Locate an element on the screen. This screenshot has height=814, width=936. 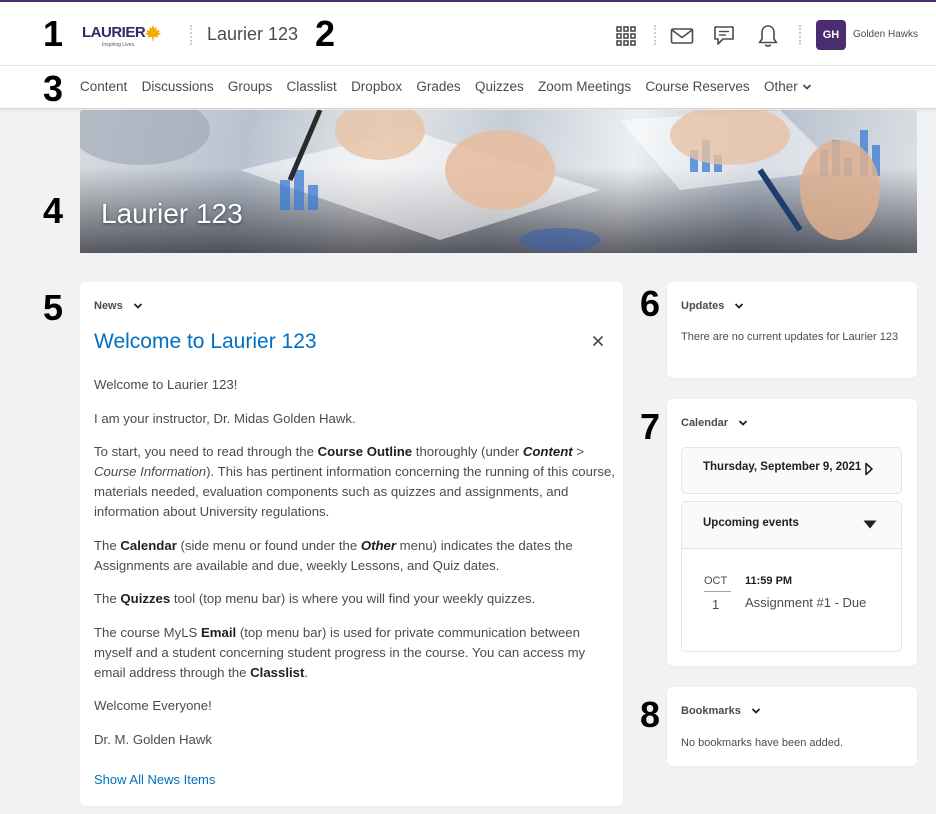
nav-item-discussions: Discussions is located at coordinates (178, 86).